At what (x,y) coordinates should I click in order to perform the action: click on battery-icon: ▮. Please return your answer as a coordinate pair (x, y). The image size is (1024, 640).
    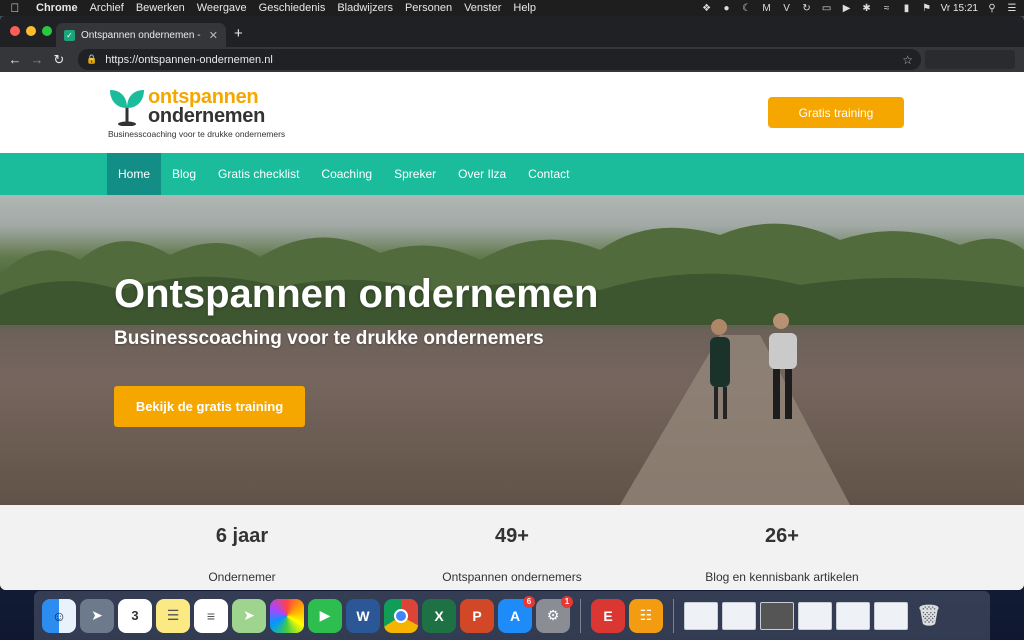
    Looking at the image, I should click on (907, 8).